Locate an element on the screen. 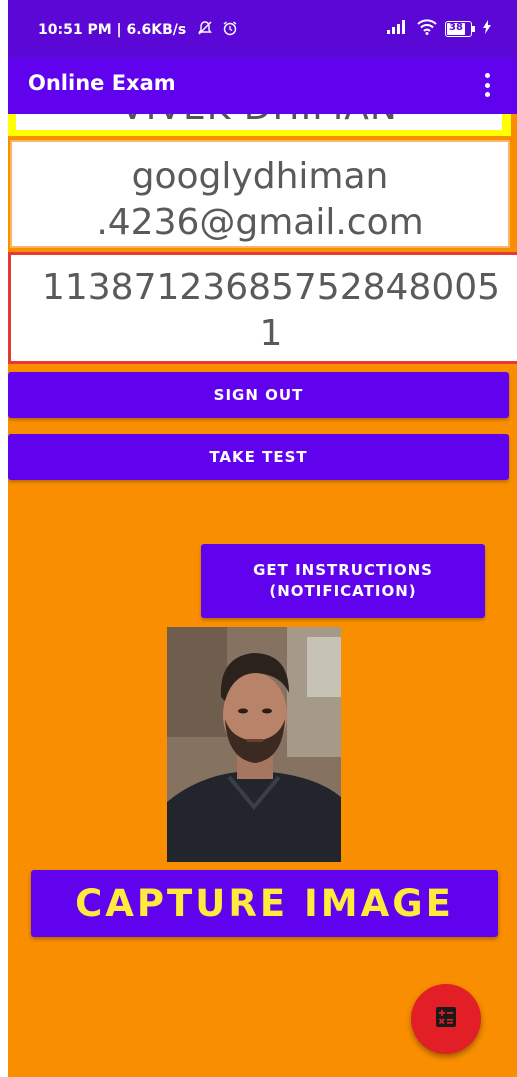 The image size is (517, 1077). user-name: VIVEK DHIMAN is located at coordinates (259, 121).